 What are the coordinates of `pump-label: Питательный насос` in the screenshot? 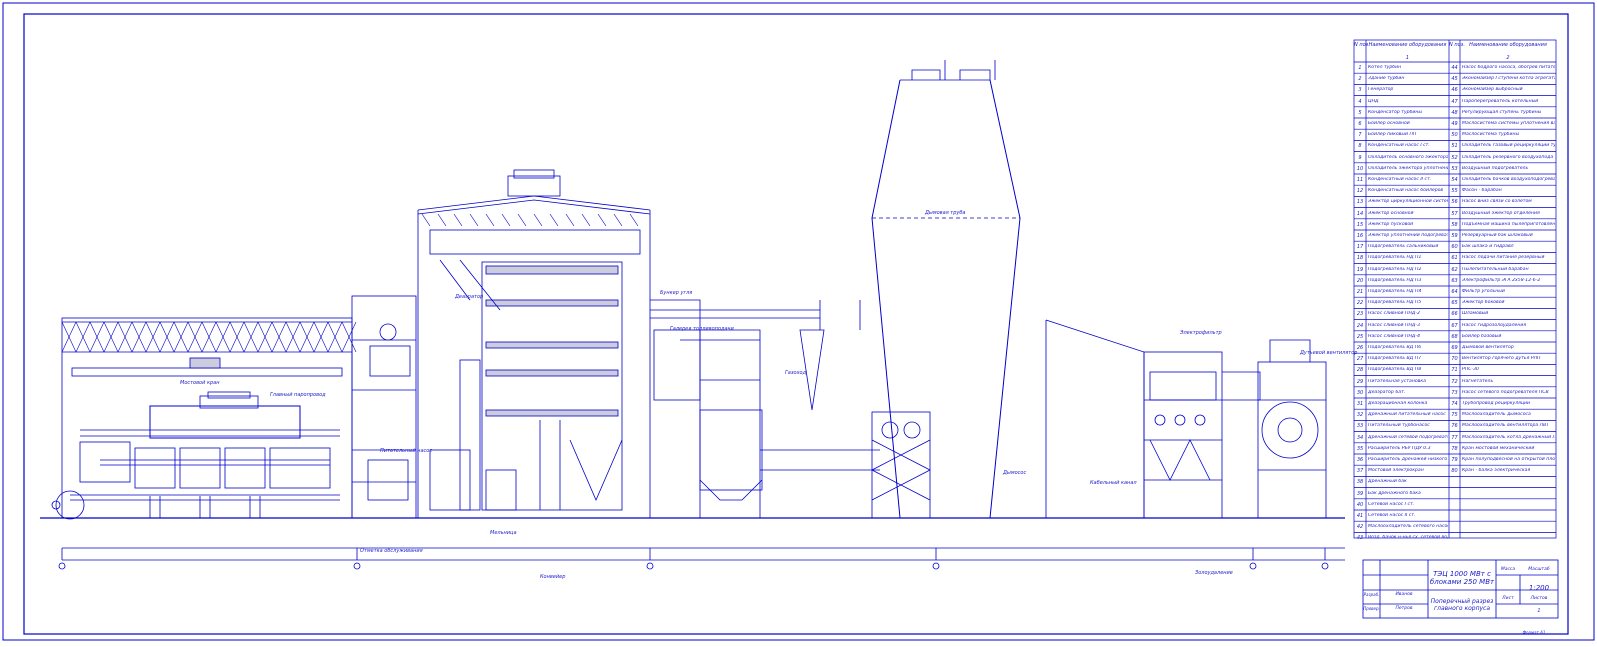 It's located at (406, 451).